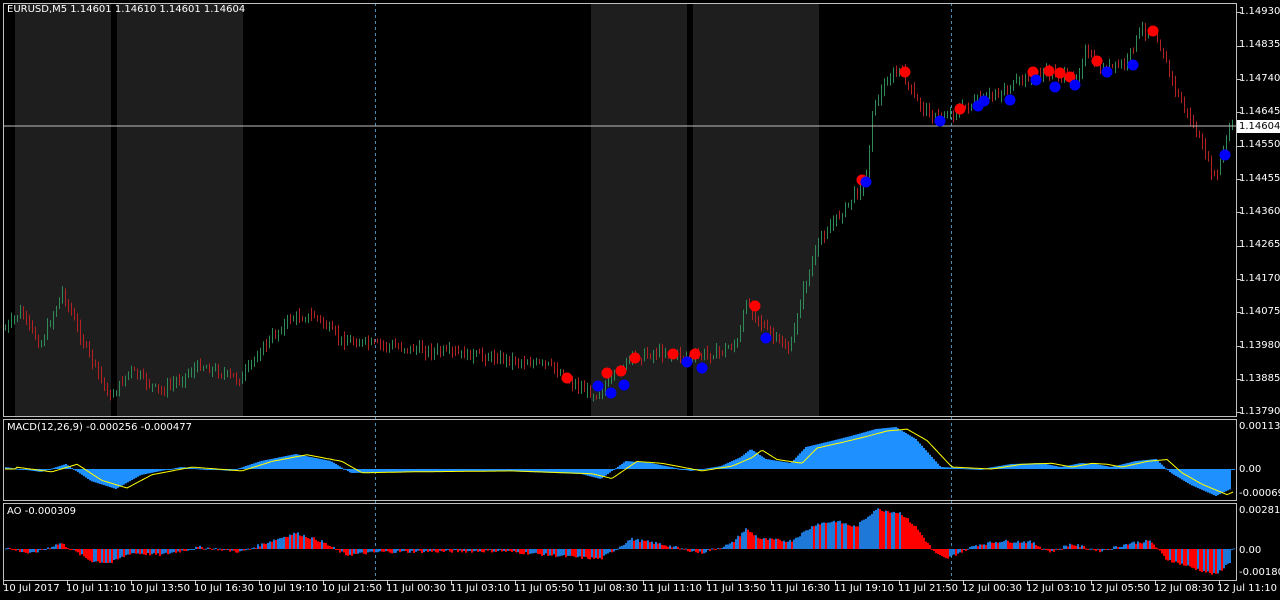 This screenshot has height=600, width=1280. I want to click on price-label: 1.14170, so click(1259, 278).